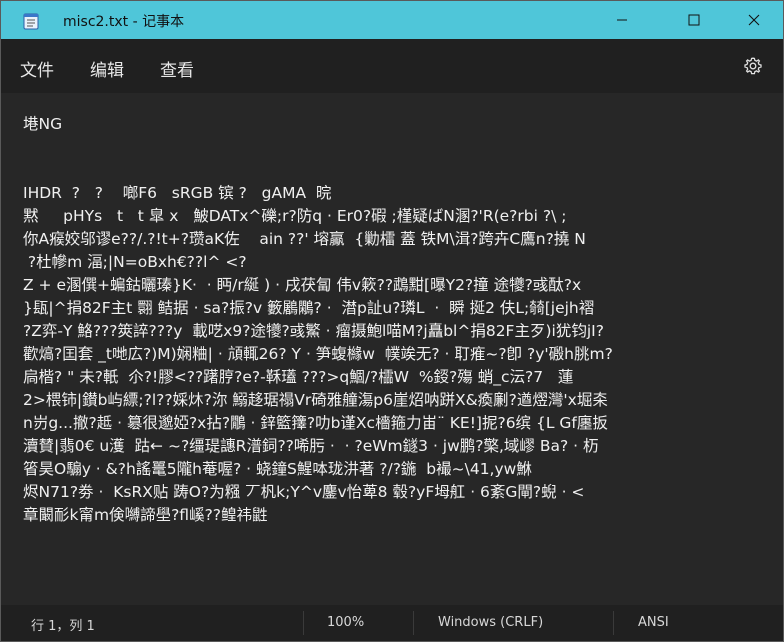  What do you see at coordinates (491, 622) in the screenshot?
I see `line-ending: Windows (CRLF)` at bounding box center [491, 622].